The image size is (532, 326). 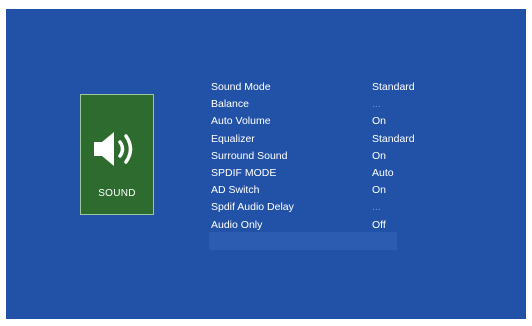 I want to click on menu-item-ad-switch: AD Switch On, so click(x=336, y=191).